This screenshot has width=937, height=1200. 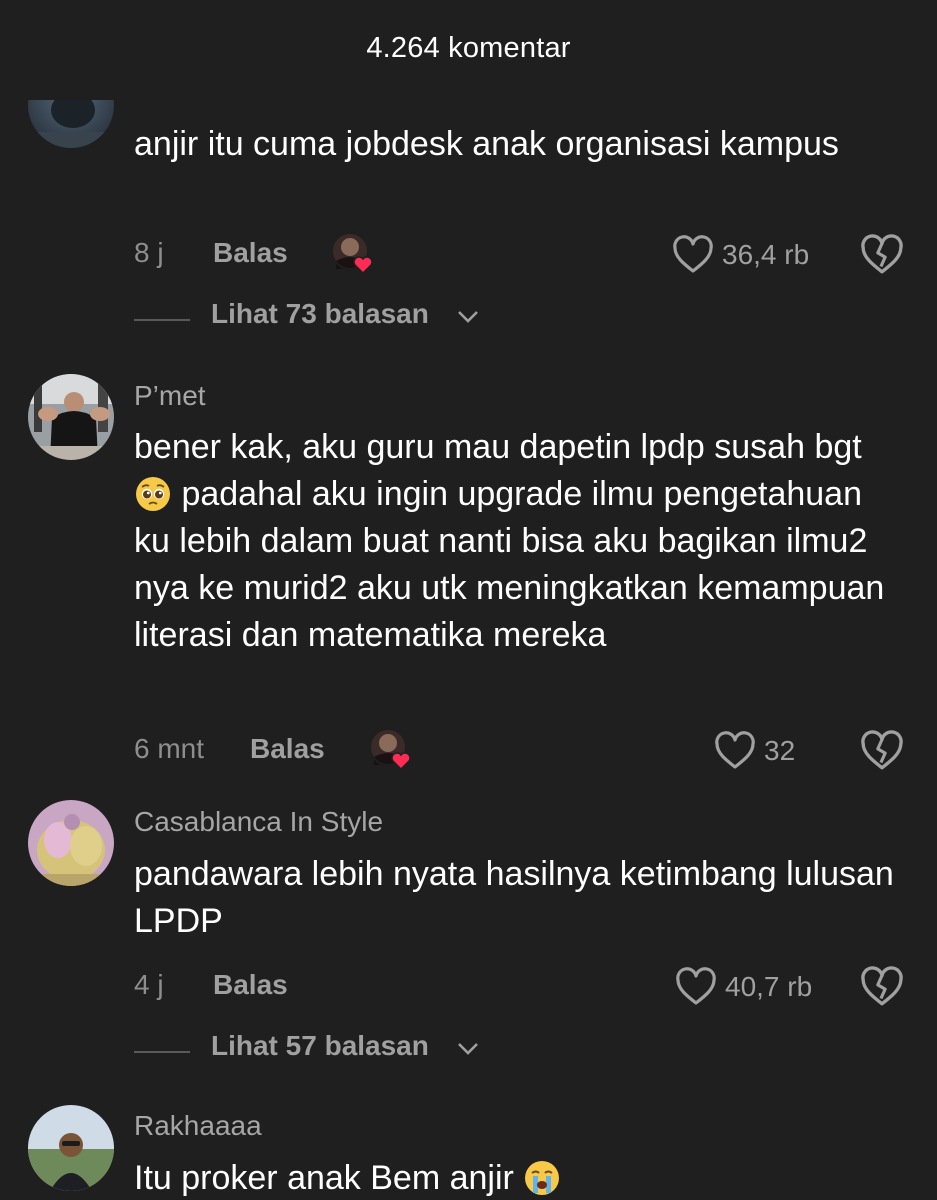 What do you see at coordinates (169, 748) in the screenshot?
I see `comment-time: 6 mnt` at bounding box center [169, 748].